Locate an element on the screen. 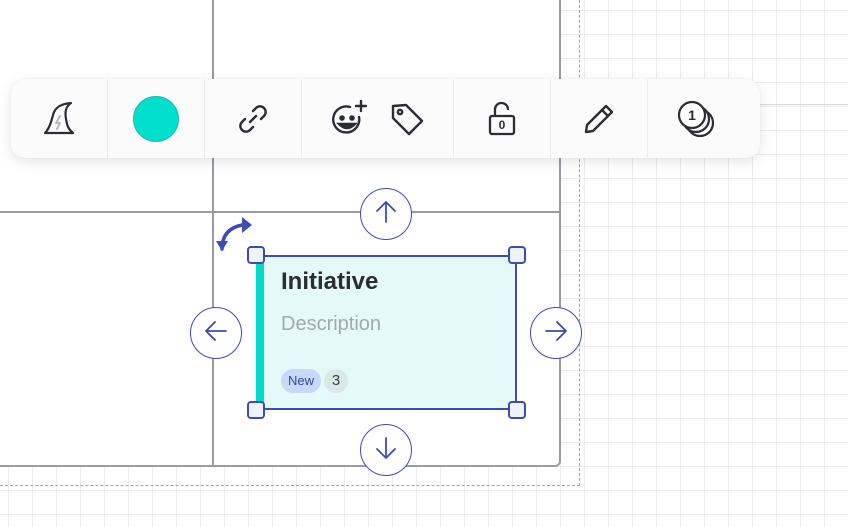 The image size is (848, 527). stack-button: 1 is located at coordinates (696, 118).